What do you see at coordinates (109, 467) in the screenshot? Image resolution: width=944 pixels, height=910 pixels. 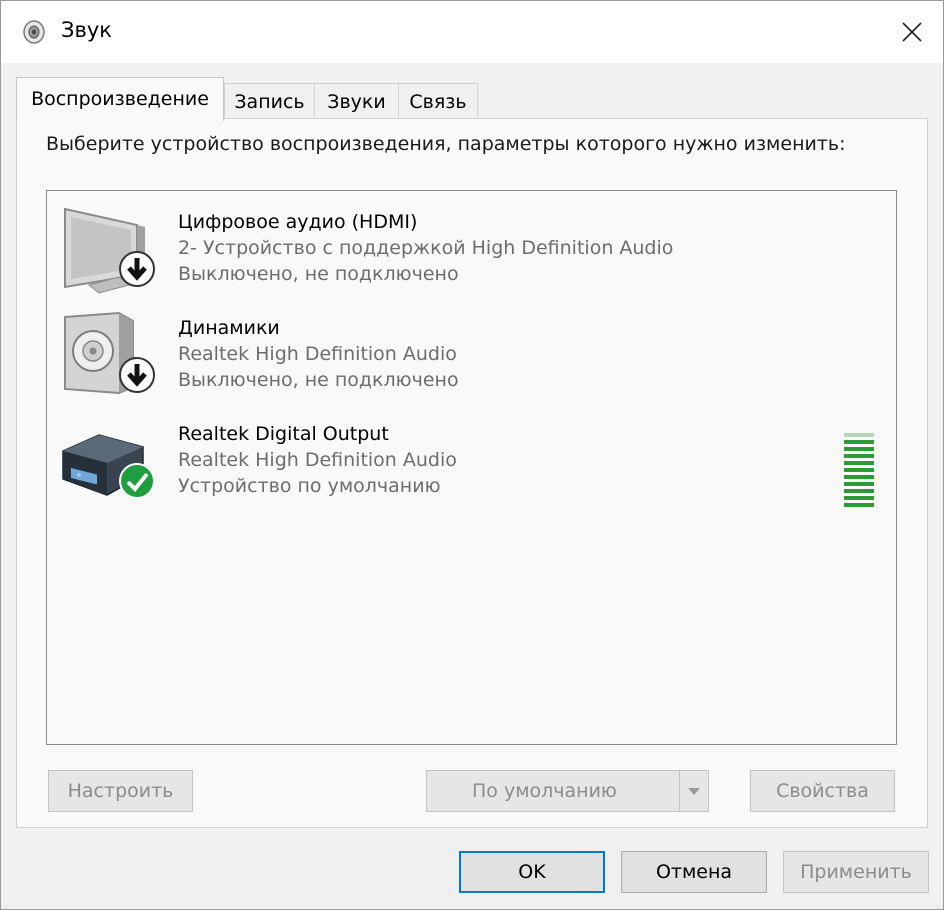 I see `audio-receiver-icon` at bounding box center [109, 467].